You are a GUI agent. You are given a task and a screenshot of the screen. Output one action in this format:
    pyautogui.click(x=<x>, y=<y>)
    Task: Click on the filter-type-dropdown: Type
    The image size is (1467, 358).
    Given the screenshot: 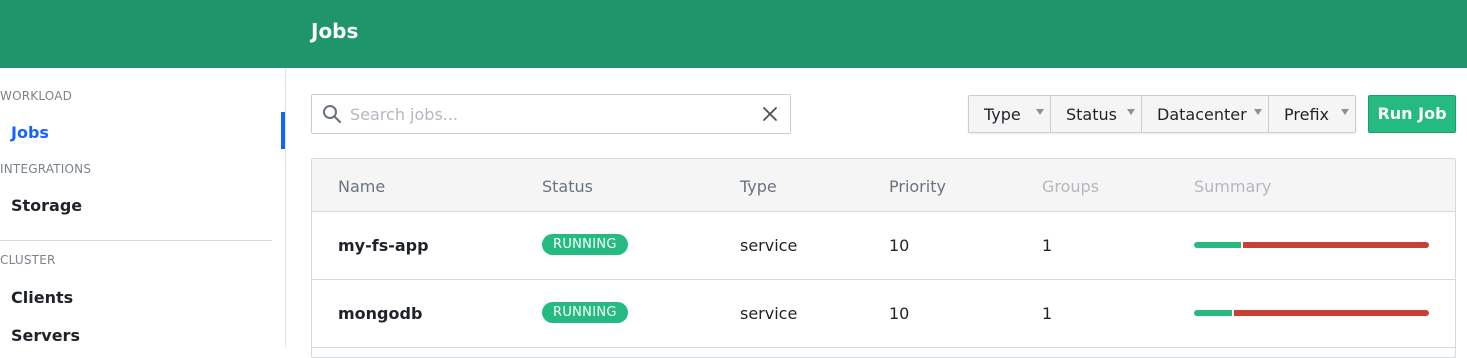 What is the action you would take?
    pyautogui.click(x=1010, y=114)
    